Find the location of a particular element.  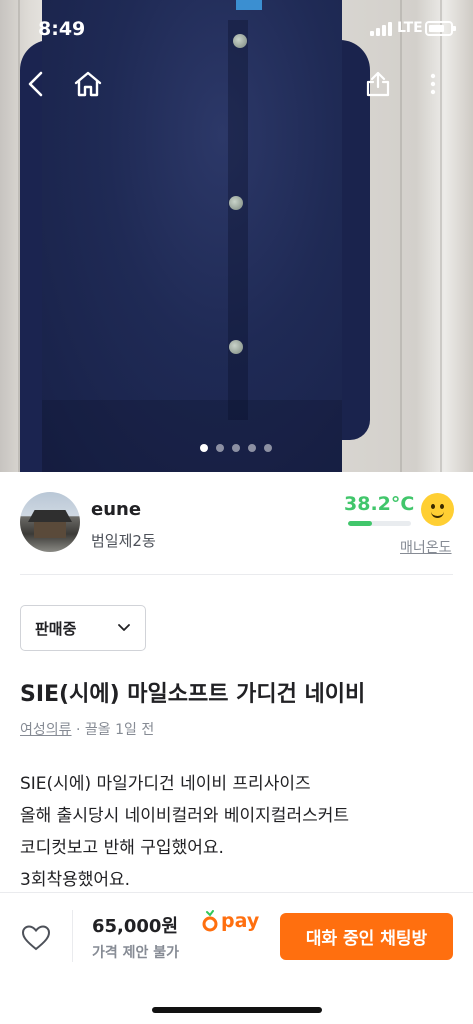

home-icon is located at coordinates (88, 84).